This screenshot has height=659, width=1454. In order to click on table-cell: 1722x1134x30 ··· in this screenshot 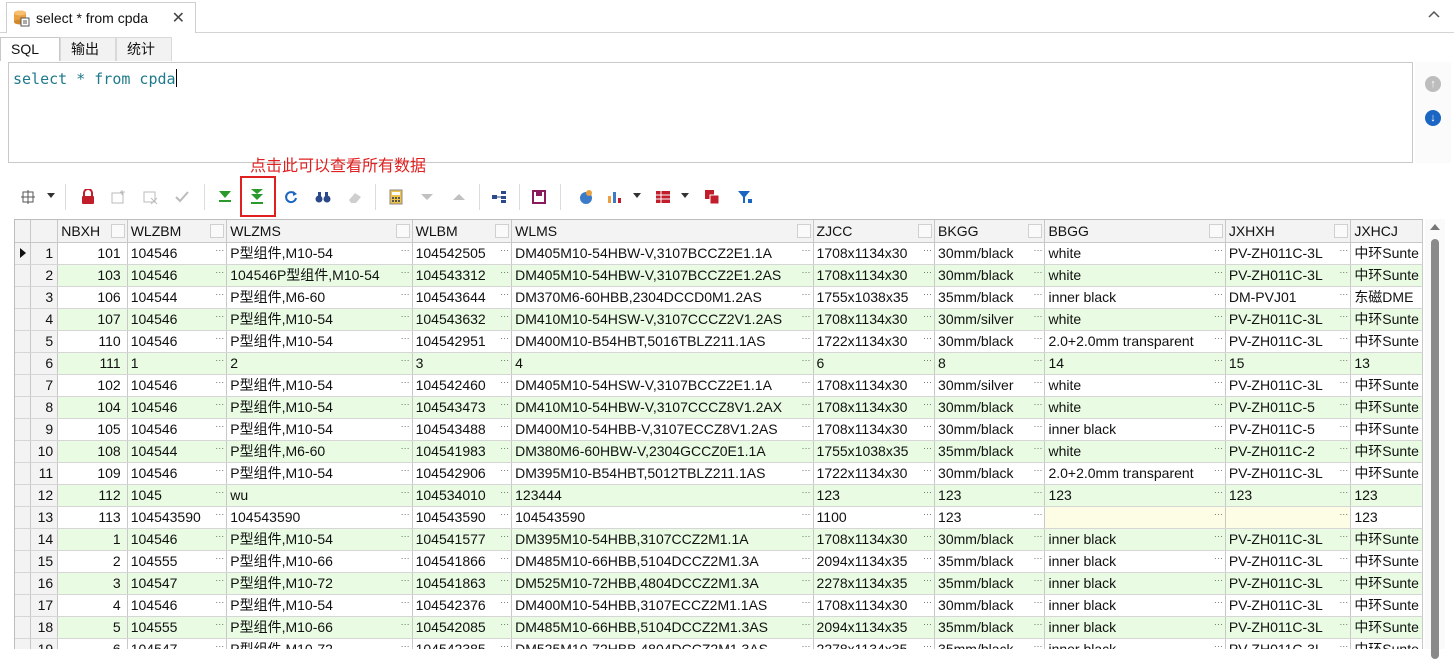, I will do `click(874, 341)`.